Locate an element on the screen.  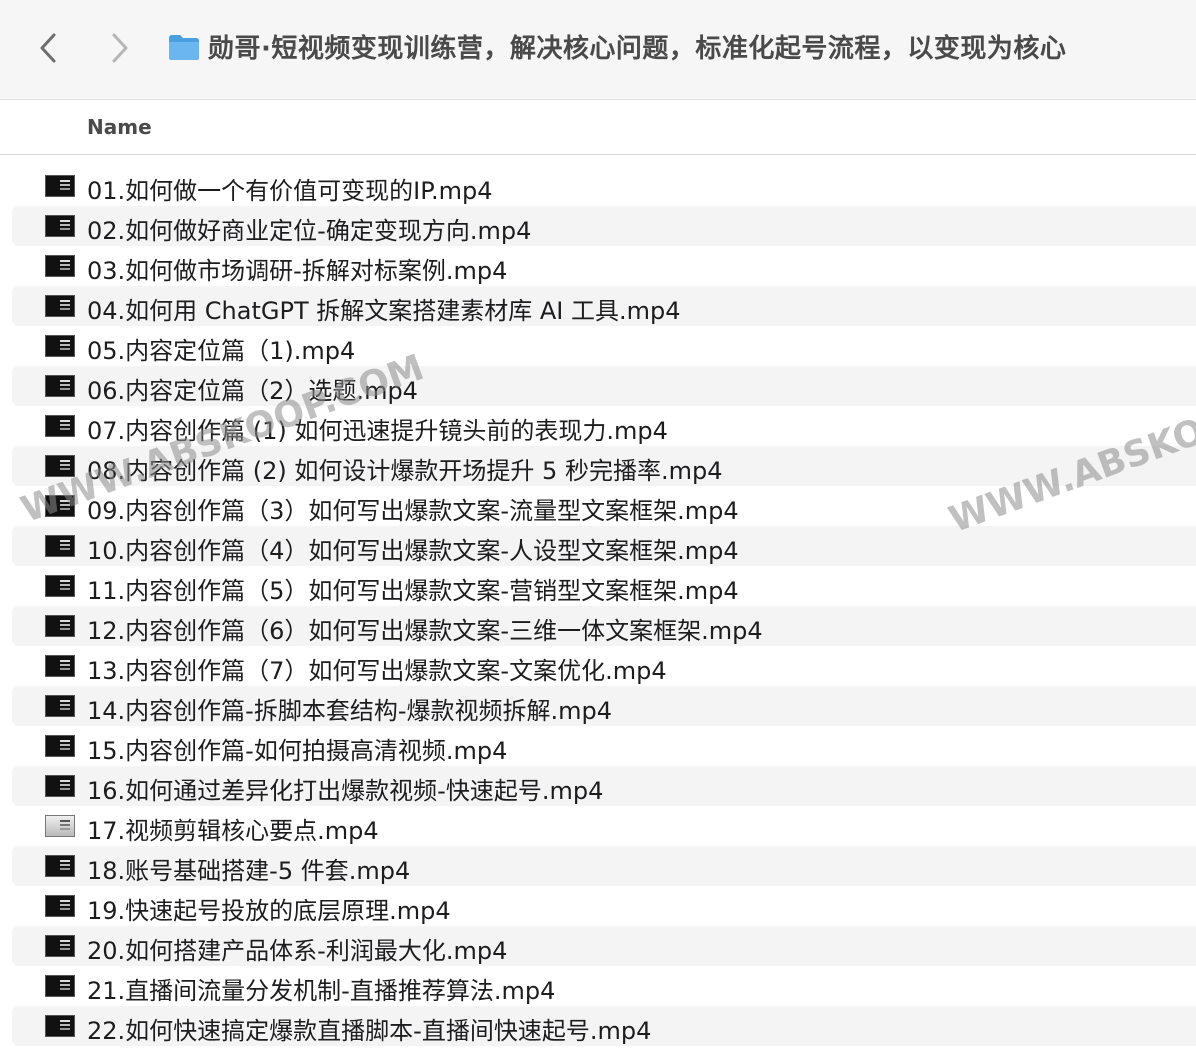
back-button is located at coordinates (48, 48).